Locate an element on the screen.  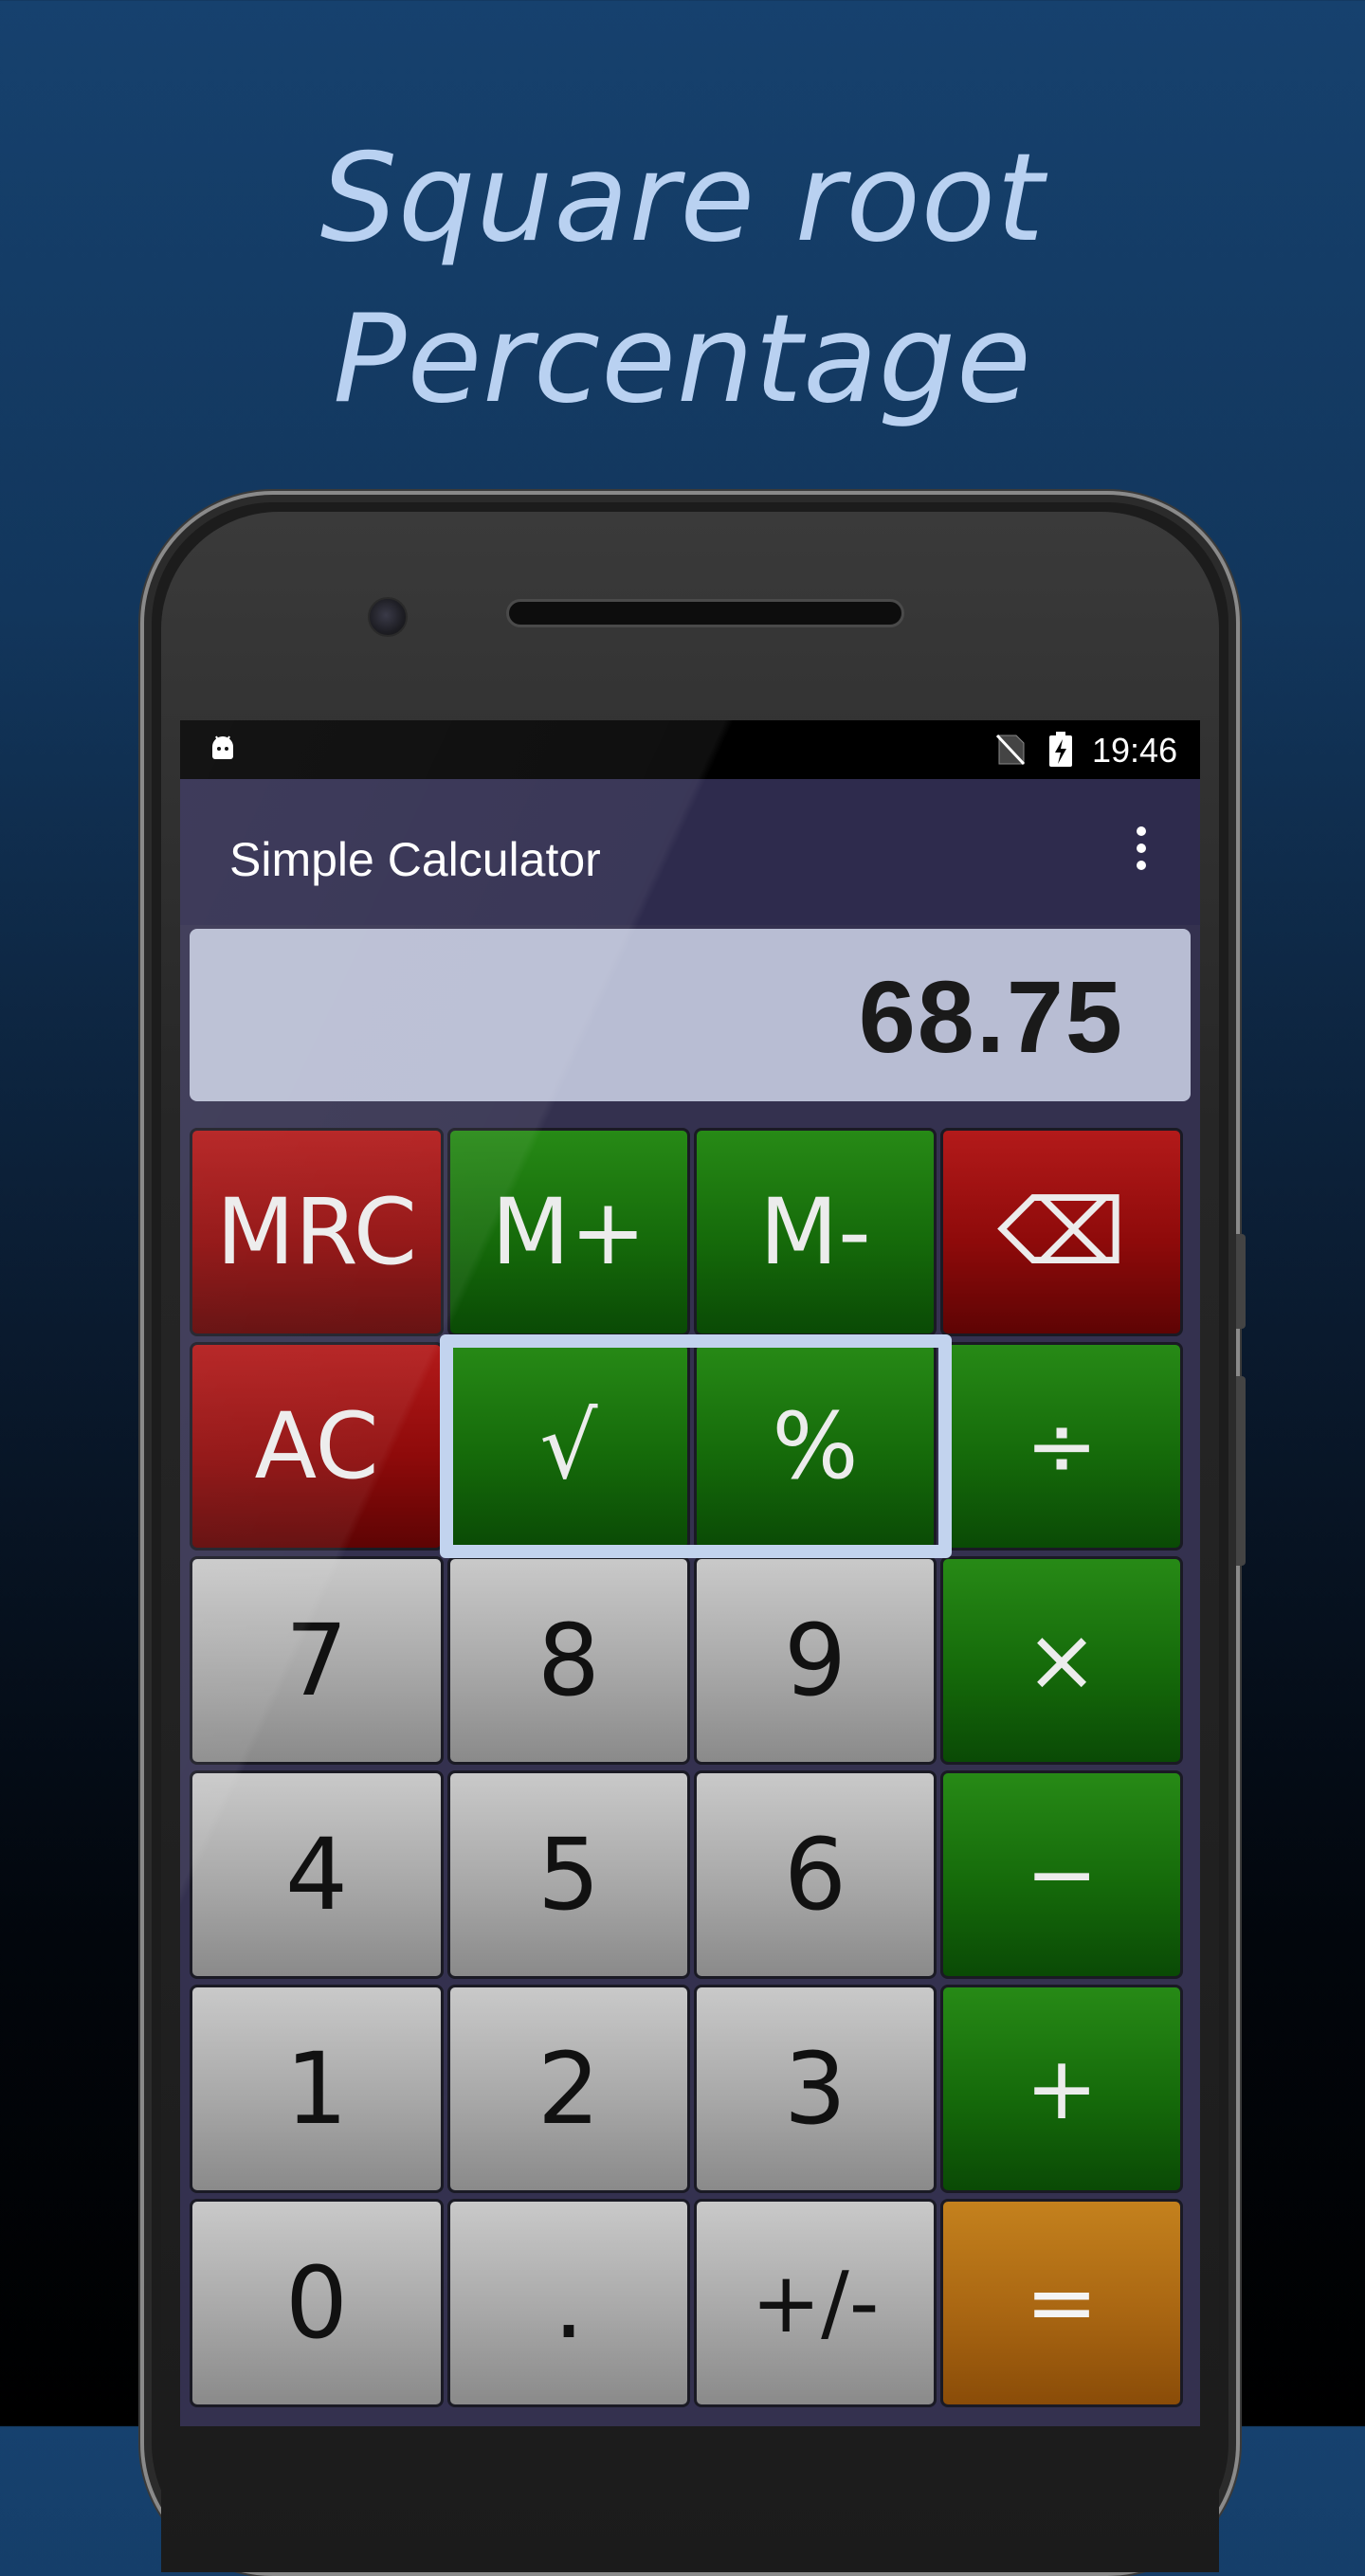
square-root-label: √ is located at coordinates (568, 1446).